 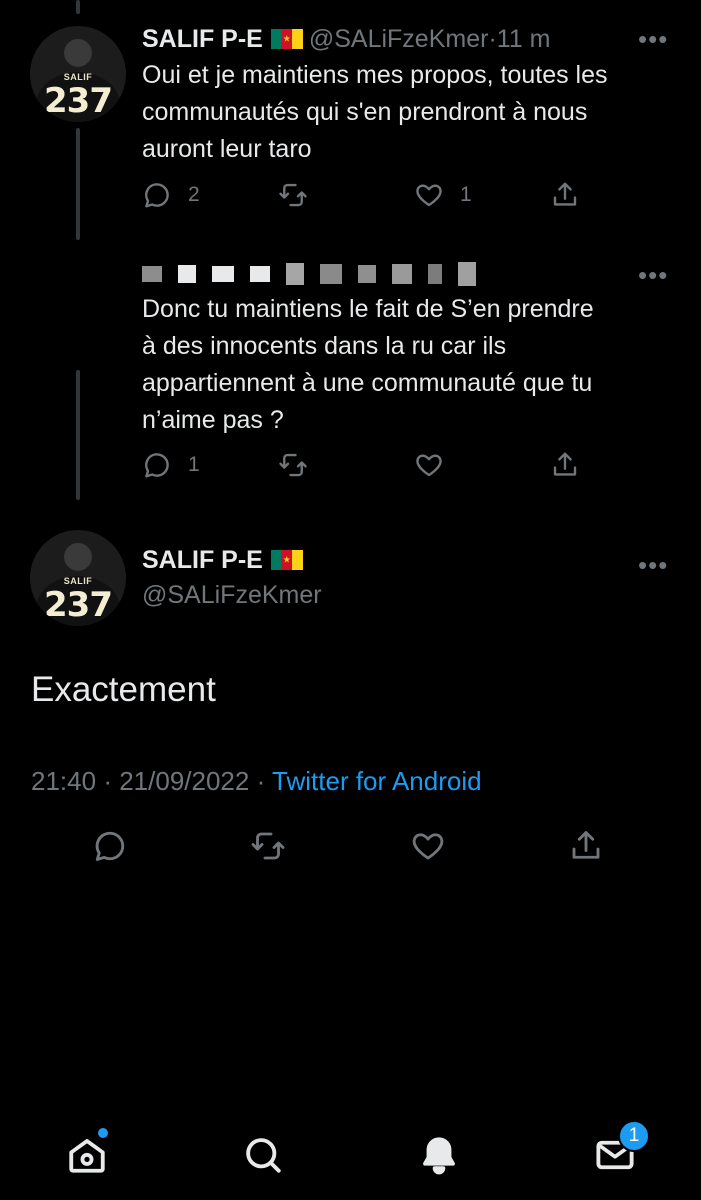 I want to click on thread-line-top, so click(x=78, y=7).